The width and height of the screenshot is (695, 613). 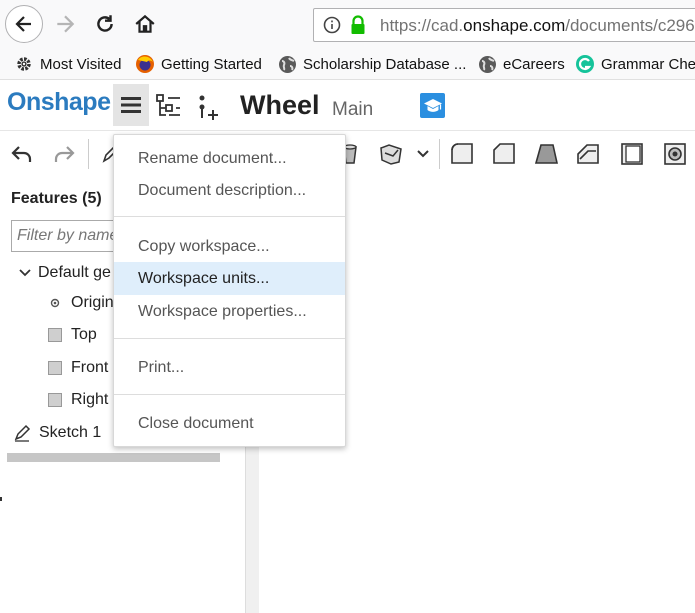 What do you see at coordinates (423, 154) in the screenshot?
I see `more-features-chevron-icon` at bounding box center [423, 154].